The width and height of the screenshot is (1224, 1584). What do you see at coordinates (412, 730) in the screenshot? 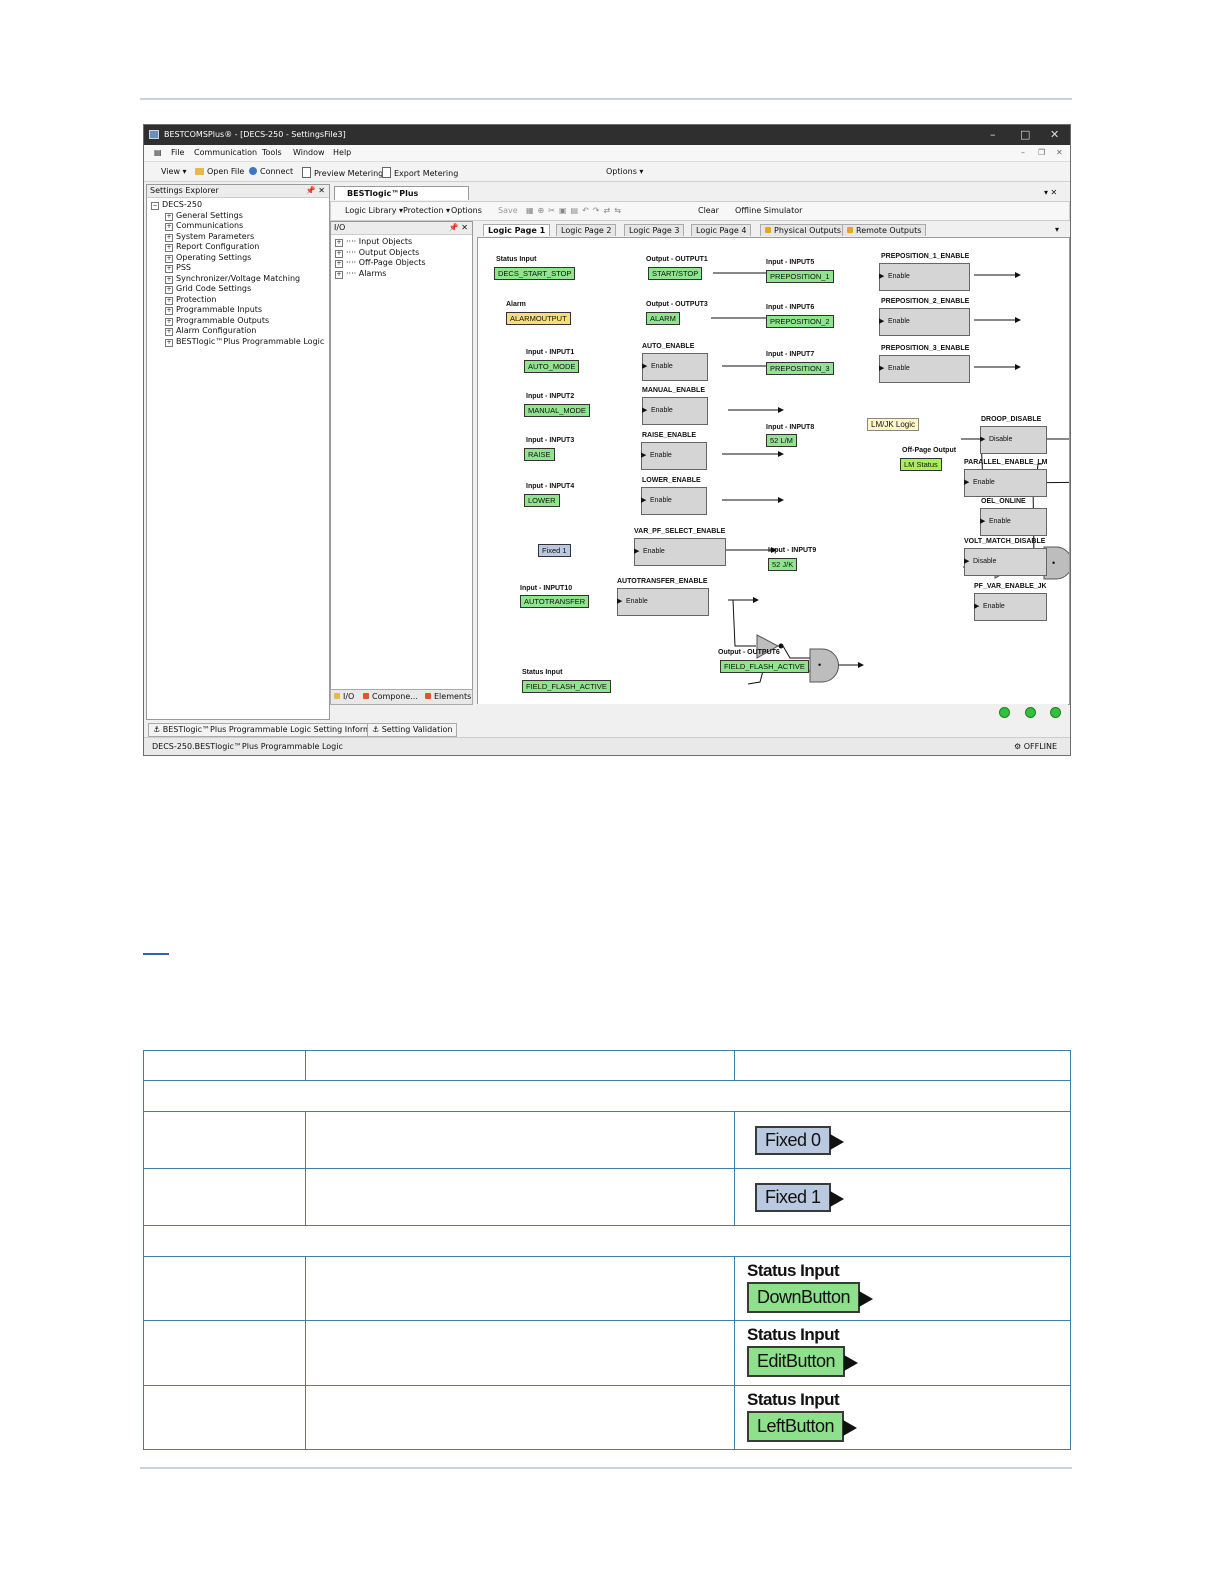
I see `tab-setting-validation: ⚓ Setting Validation` at bounding box center [412, 730].